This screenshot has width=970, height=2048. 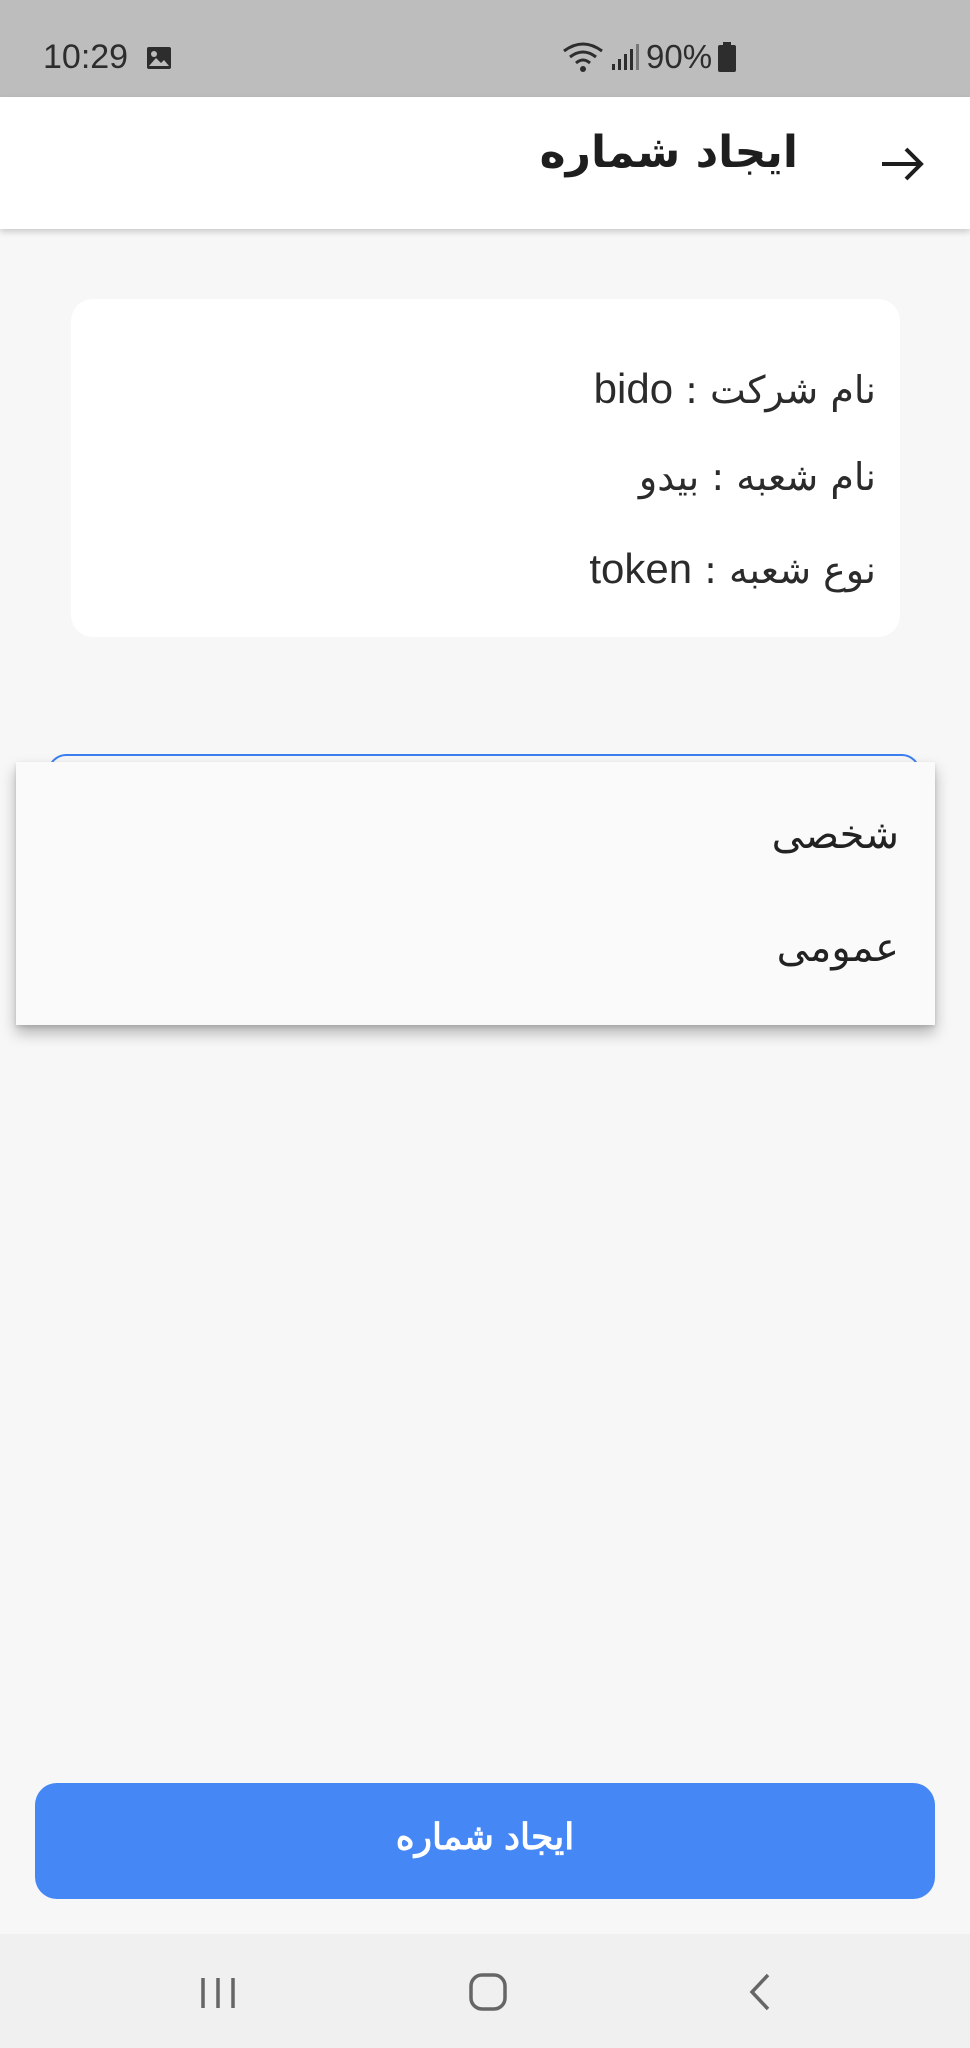 I want to click on back-icon, so click(x=760, y=1992).